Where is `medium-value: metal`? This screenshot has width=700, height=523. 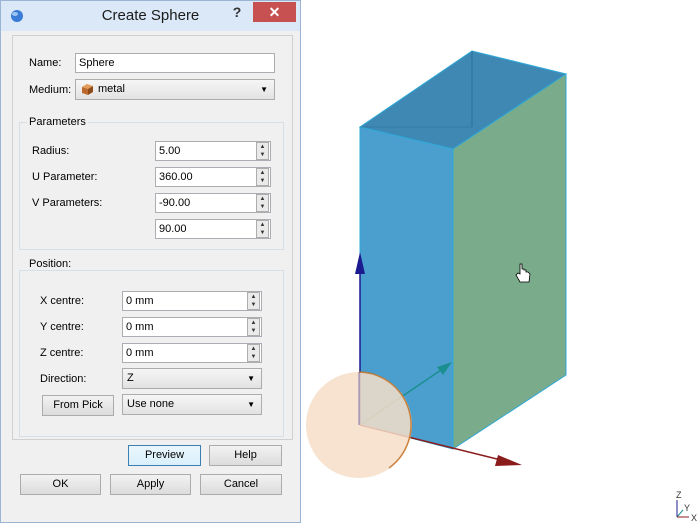
medium-value: metal is located at coordinates (111, 89).